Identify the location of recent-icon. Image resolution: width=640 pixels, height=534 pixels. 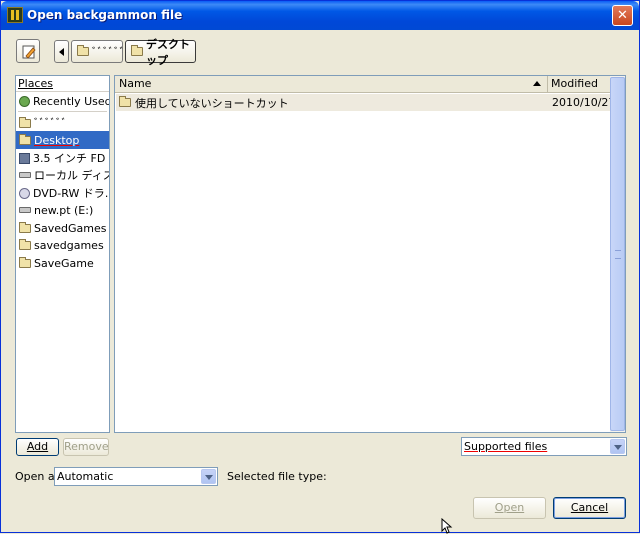
(24, 101).